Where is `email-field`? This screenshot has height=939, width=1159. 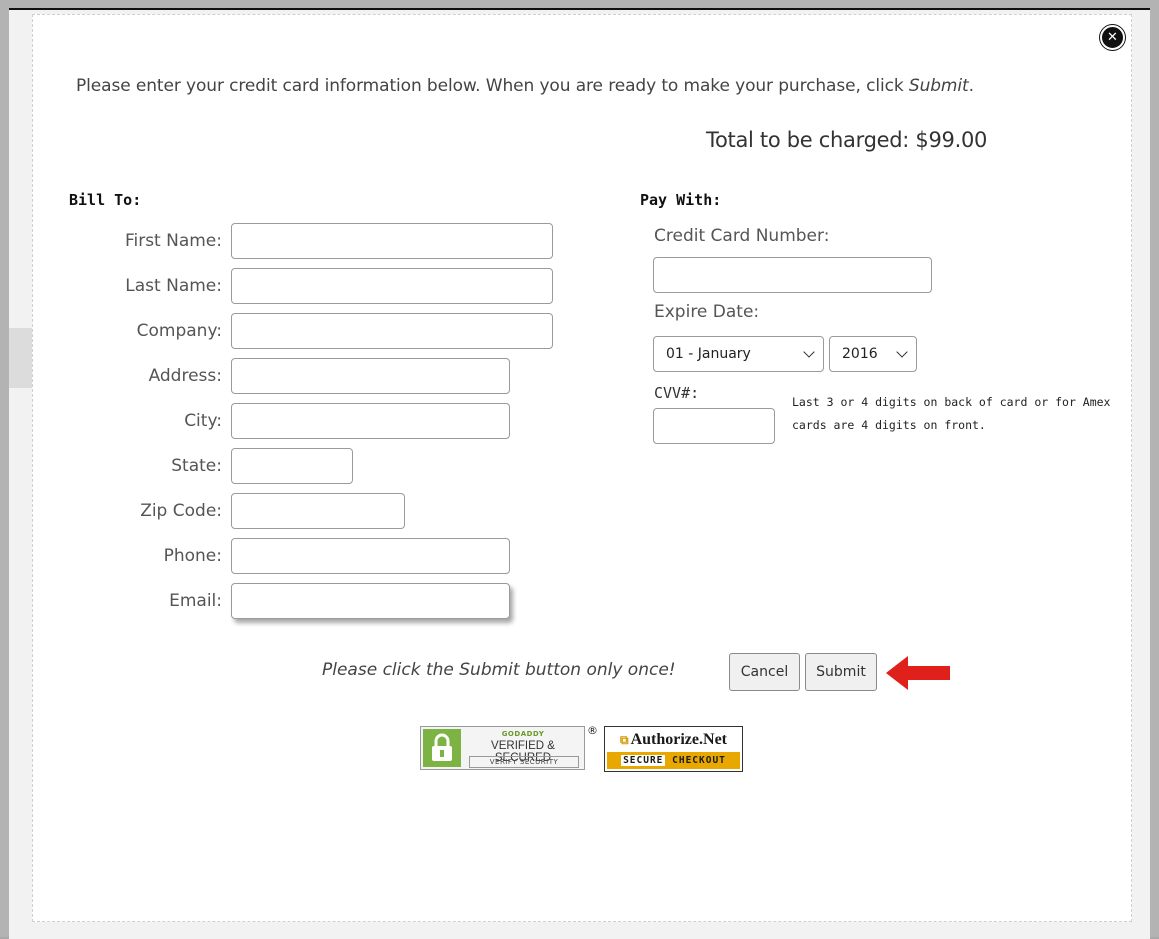
email-field is located at coordinates (370, 601).